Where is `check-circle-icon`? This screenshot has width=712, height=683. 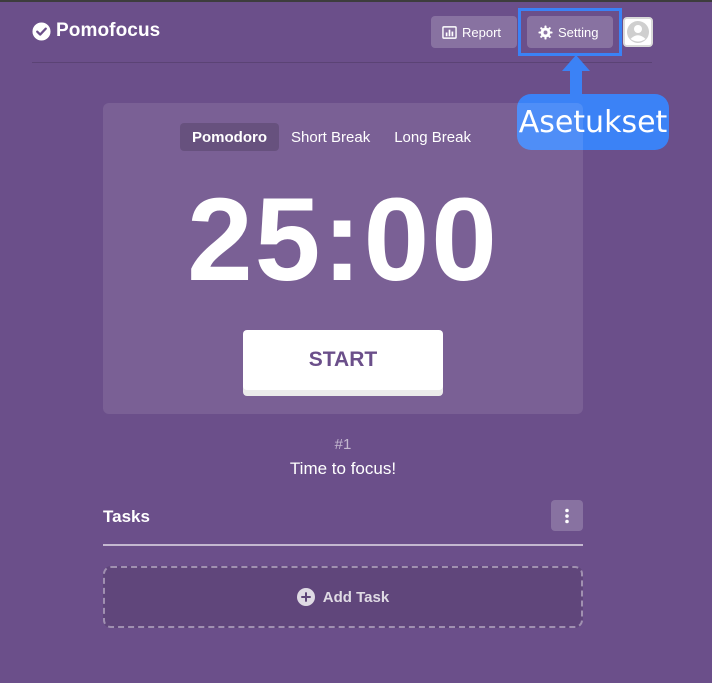
check-circle-icon is located at coordinates (41, 31).